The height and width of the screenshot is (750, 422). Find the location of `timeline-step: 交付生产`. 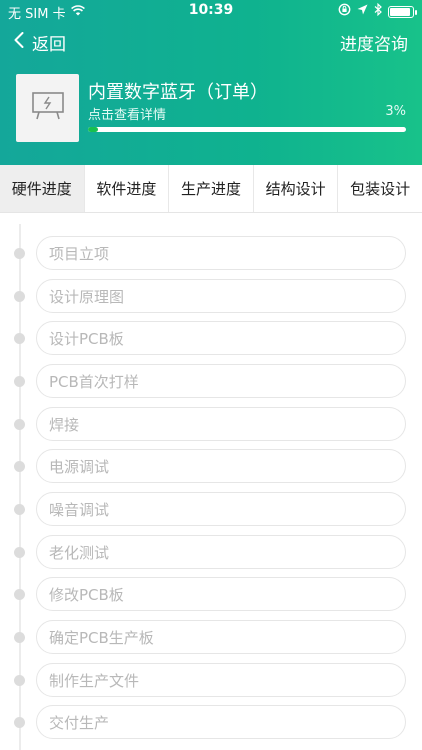

timeline-step: 交付生产 is located at coordinates (211, 722).